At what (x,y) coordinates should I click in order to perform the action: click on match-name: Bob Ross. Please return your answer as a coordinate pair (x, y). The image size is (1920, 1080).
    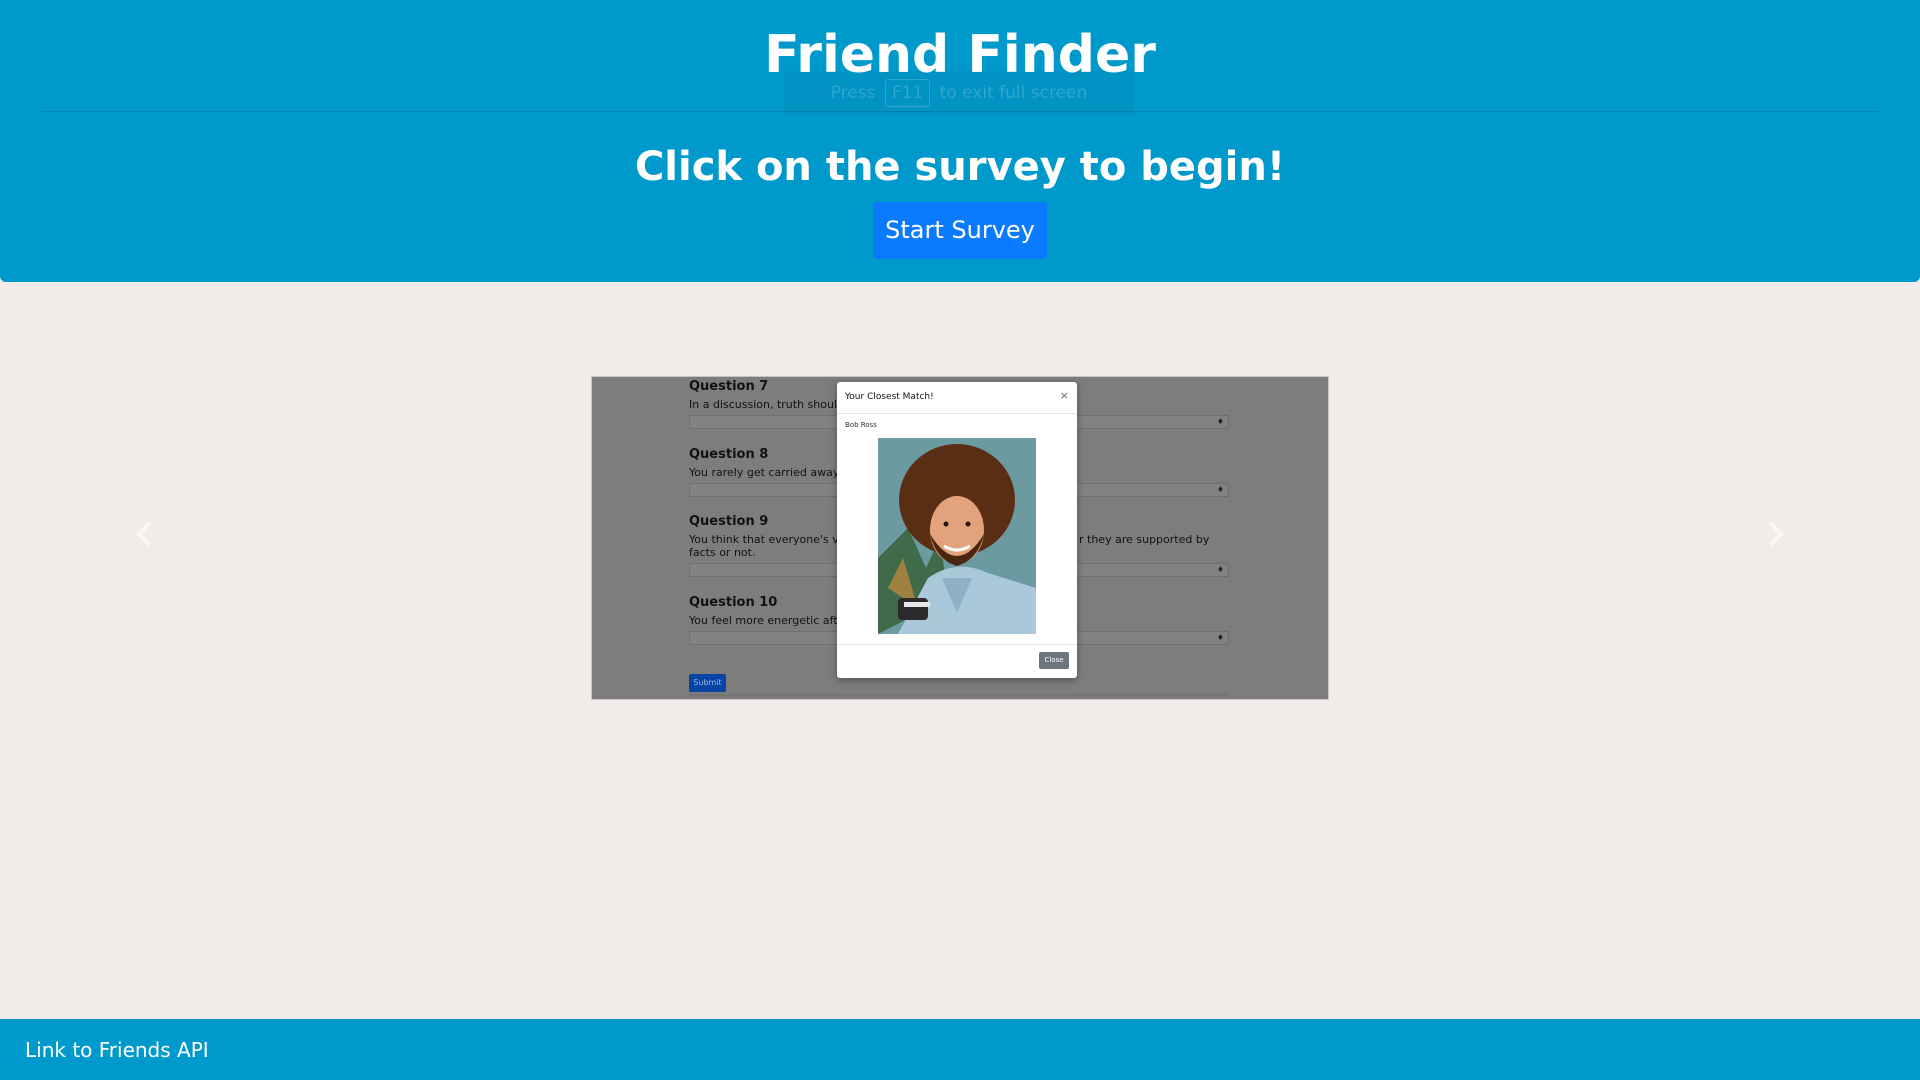
    Looking at the image, I should click on (861, 425).